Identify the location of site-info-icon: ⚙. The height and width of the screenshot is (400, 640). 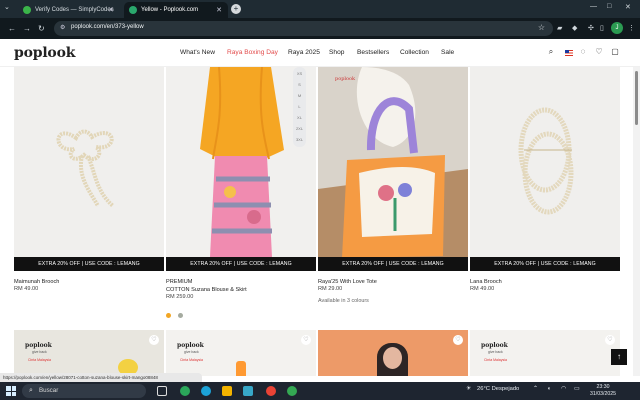
(62, 27).